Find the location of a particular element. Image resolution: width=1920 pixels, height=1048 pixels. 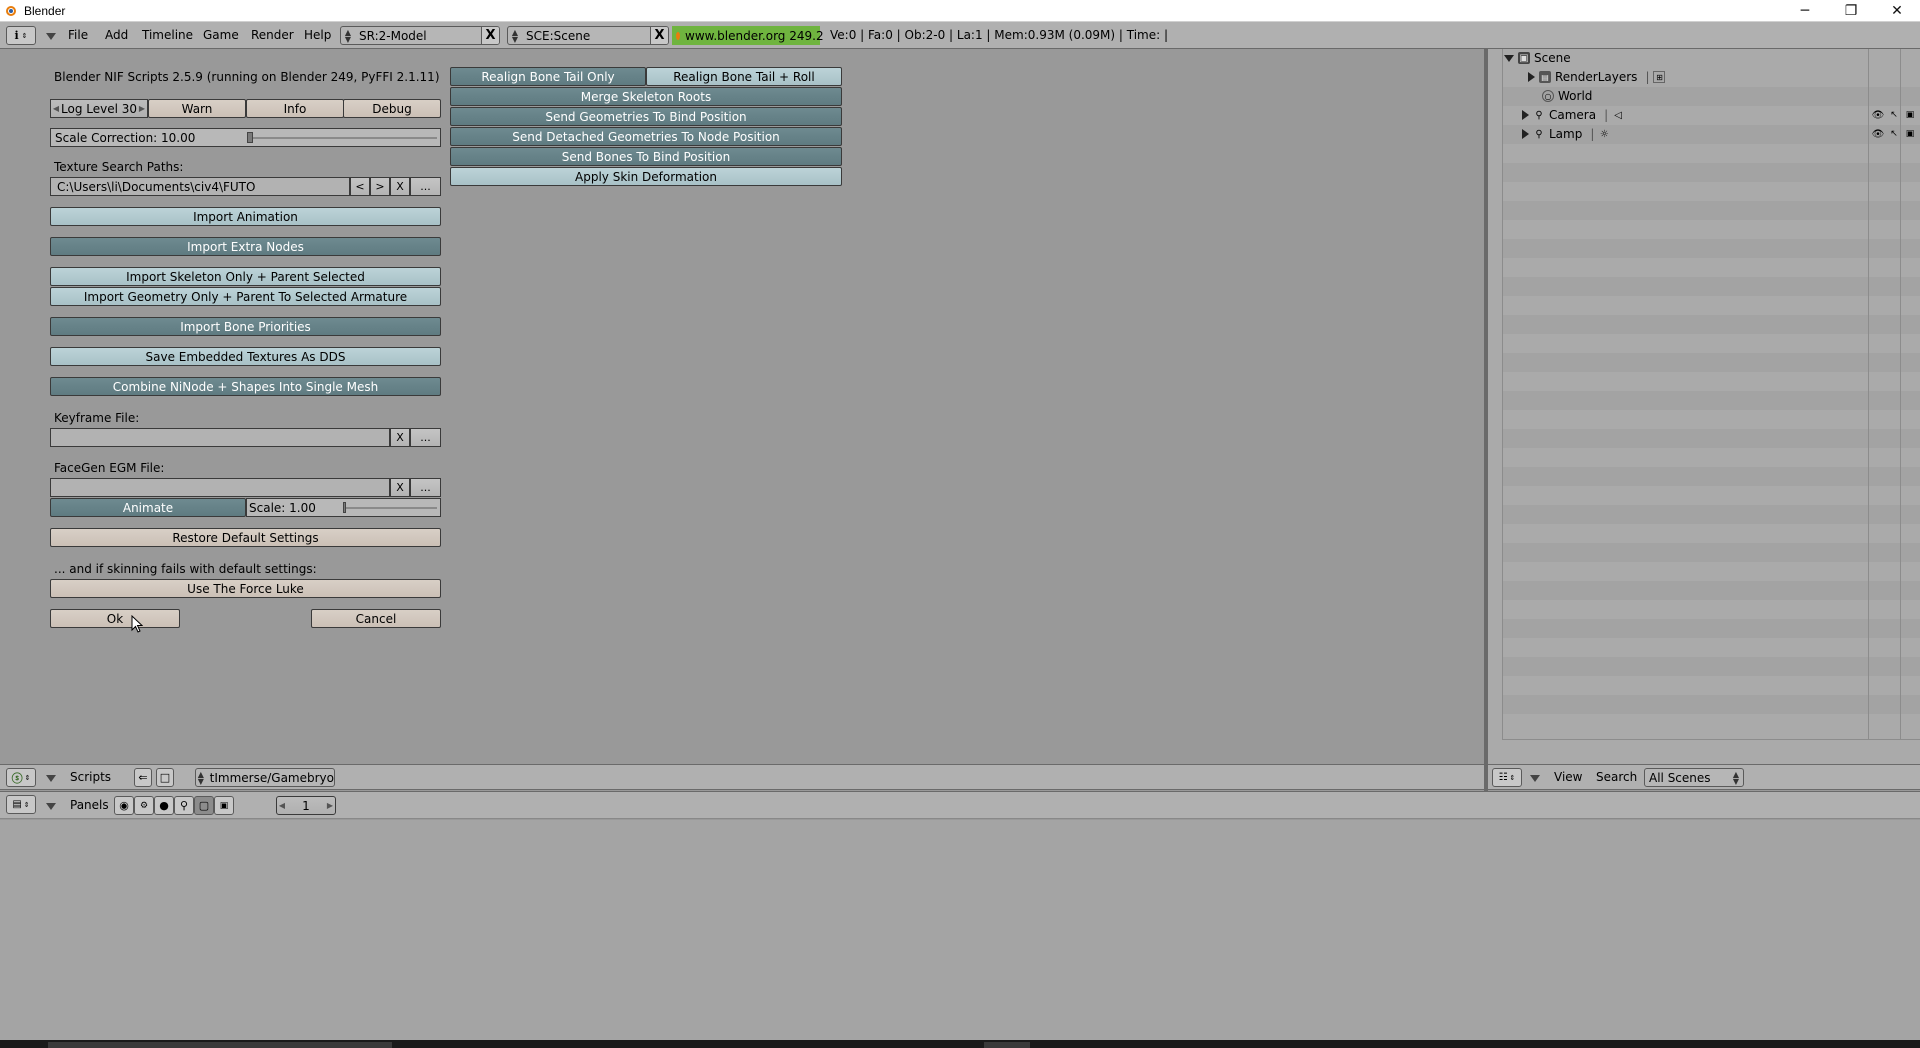

import-bone-priorities-toggle: Import Bone Priorities is located at coordinates (245, 326).